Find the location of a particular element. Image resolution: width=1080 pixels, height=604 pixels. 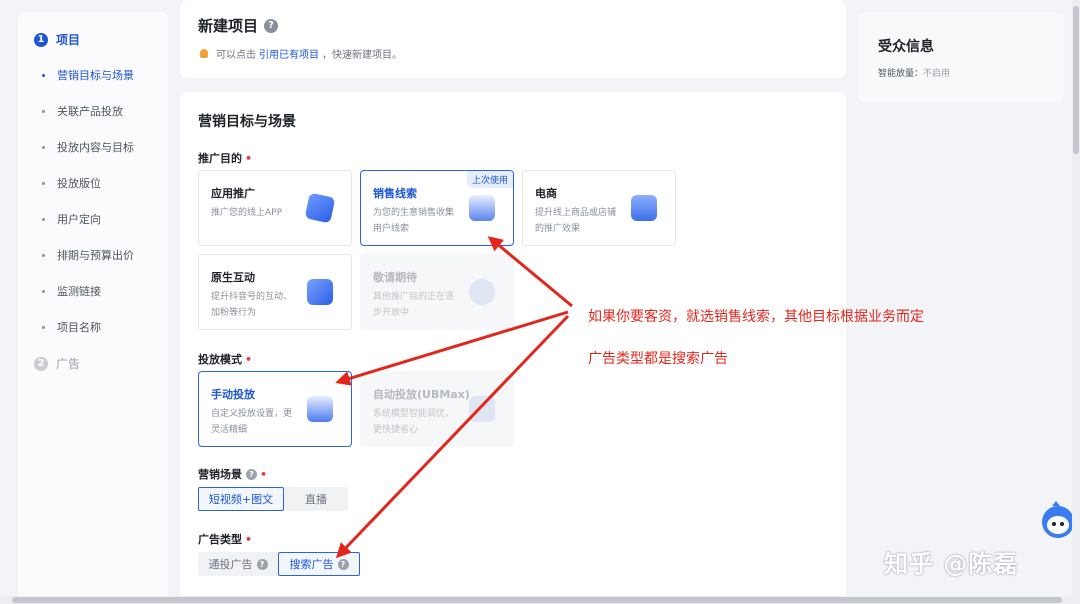

vertical-scrollbar is located at coordinates (1076, 298).